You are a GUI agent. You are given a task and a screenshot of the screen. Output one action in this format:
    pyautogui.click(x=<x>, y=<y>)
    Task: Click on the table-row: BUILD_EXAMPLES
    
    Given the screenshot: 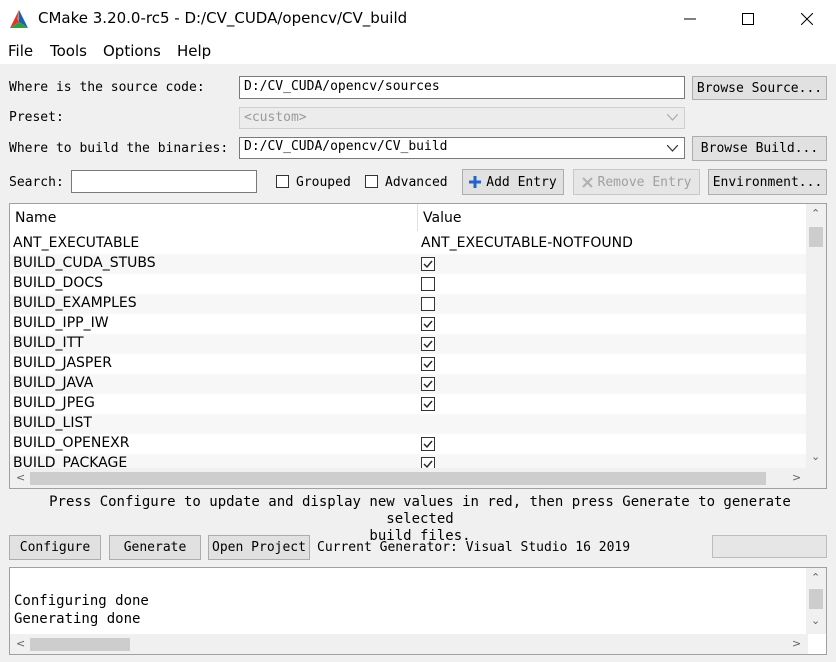 What is the action you would take?
    pyautogui.click(x=409, y=304)
    